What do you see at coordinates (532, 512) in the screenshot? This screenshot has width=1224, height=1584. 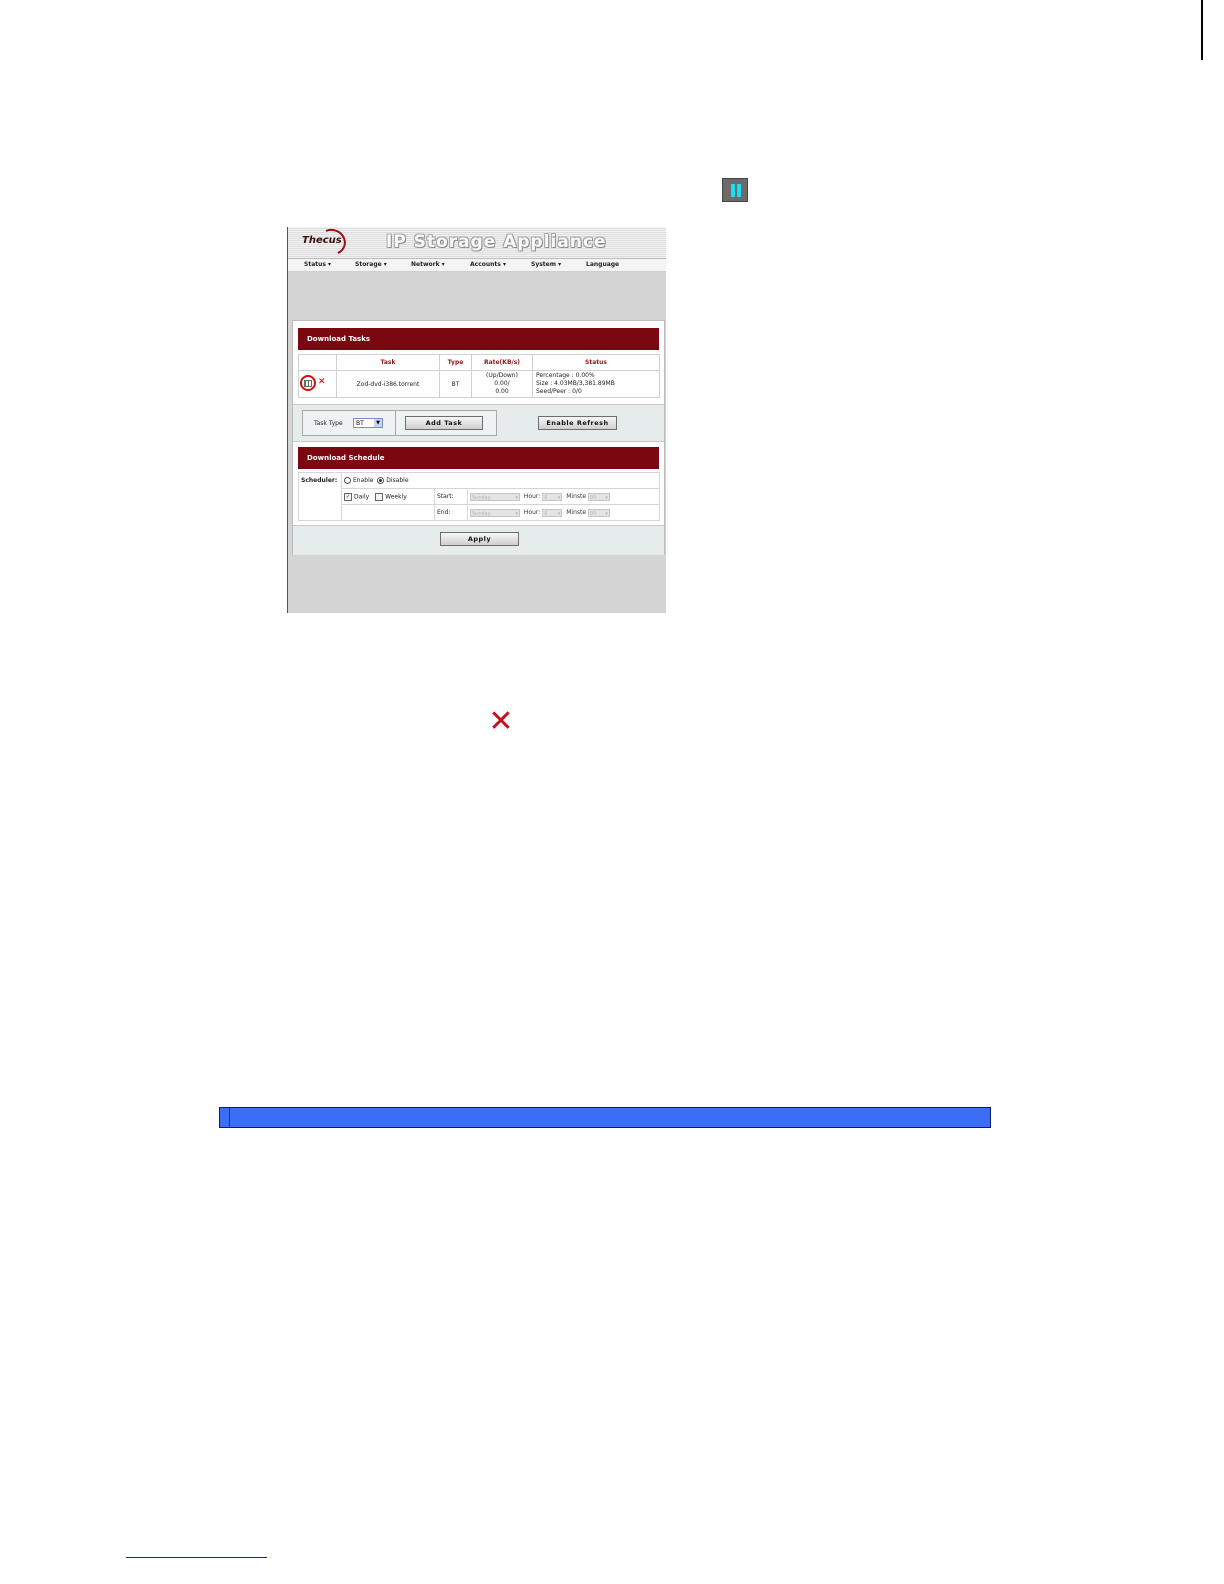 I see `end-hour-label: Hour:` at bounding box center [532, 512].